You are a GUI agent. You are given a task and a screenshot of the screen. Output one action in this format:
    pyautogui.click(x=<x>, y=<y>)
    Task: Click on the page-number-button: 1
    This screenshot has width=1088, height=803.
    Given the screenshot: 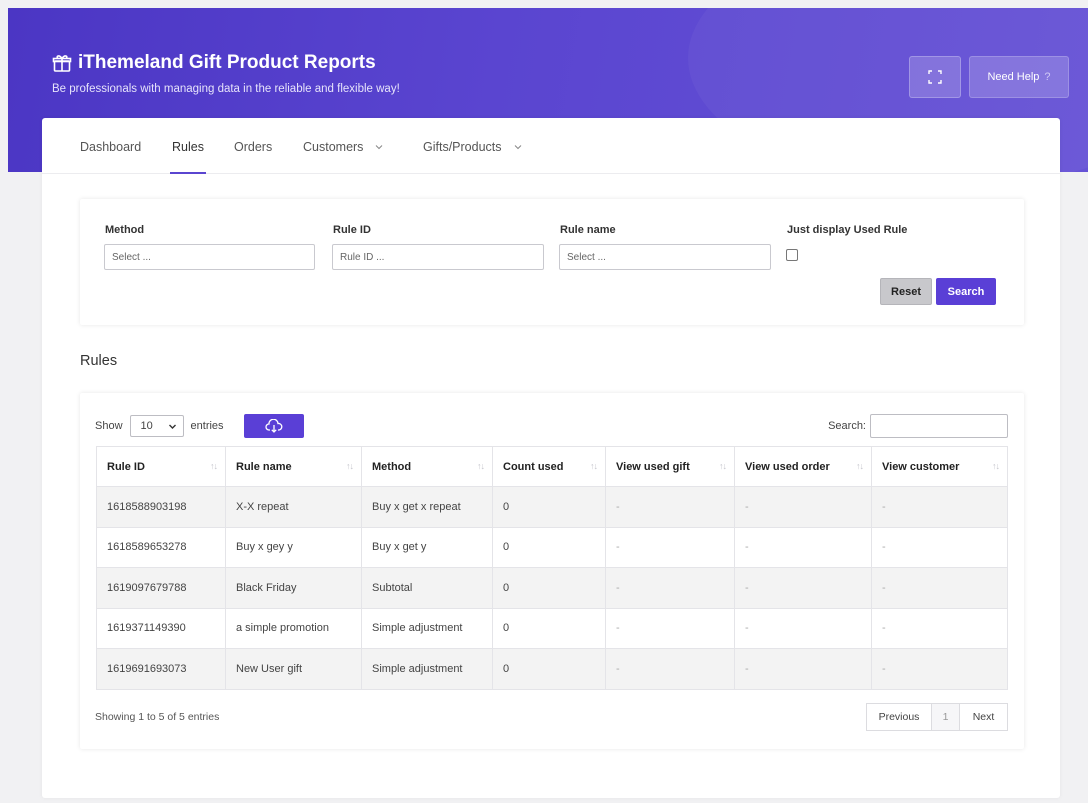 What is the action you would take?
    pyautogui.click(x=946, y=717)
    